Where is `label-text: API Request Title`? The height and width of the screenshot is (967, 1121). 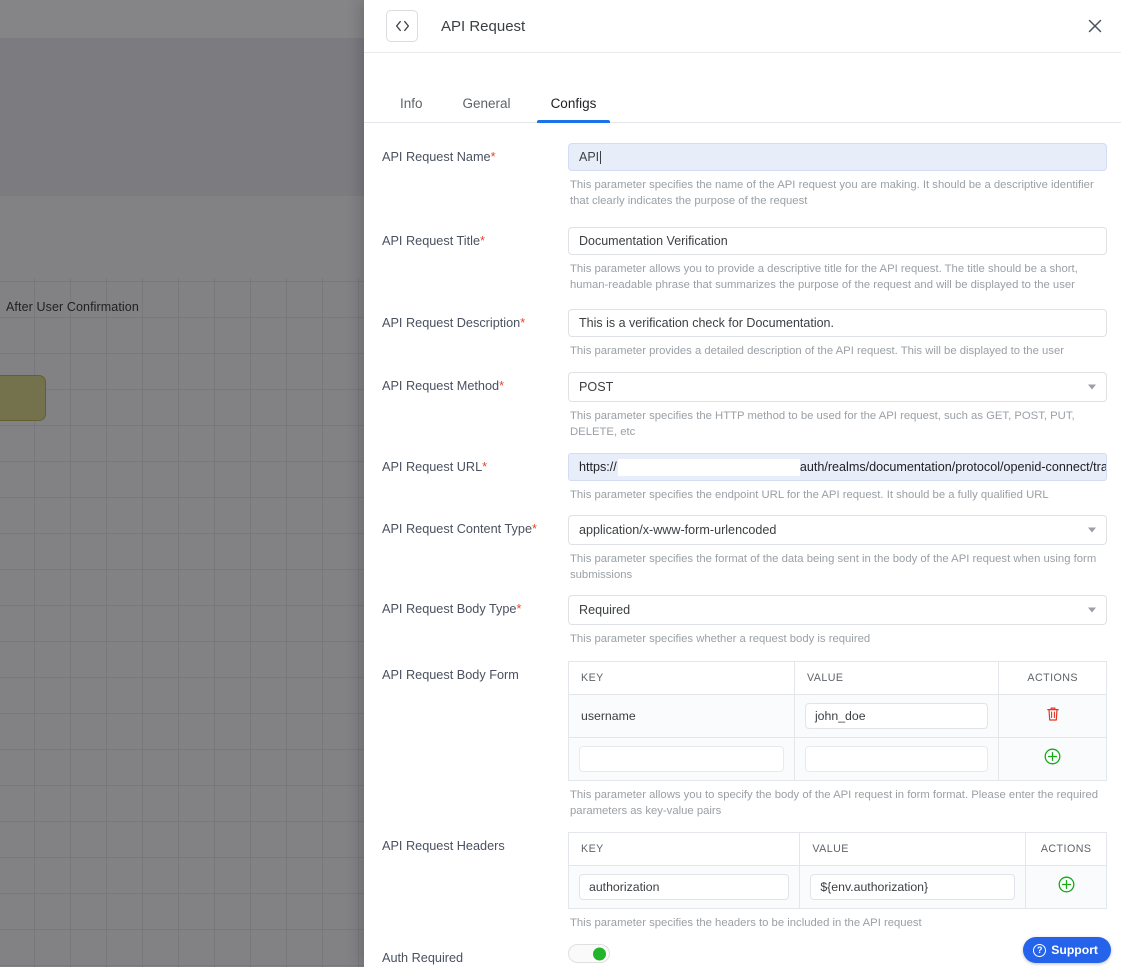 label-text: API Request Title is located at coordinates (431, 241).